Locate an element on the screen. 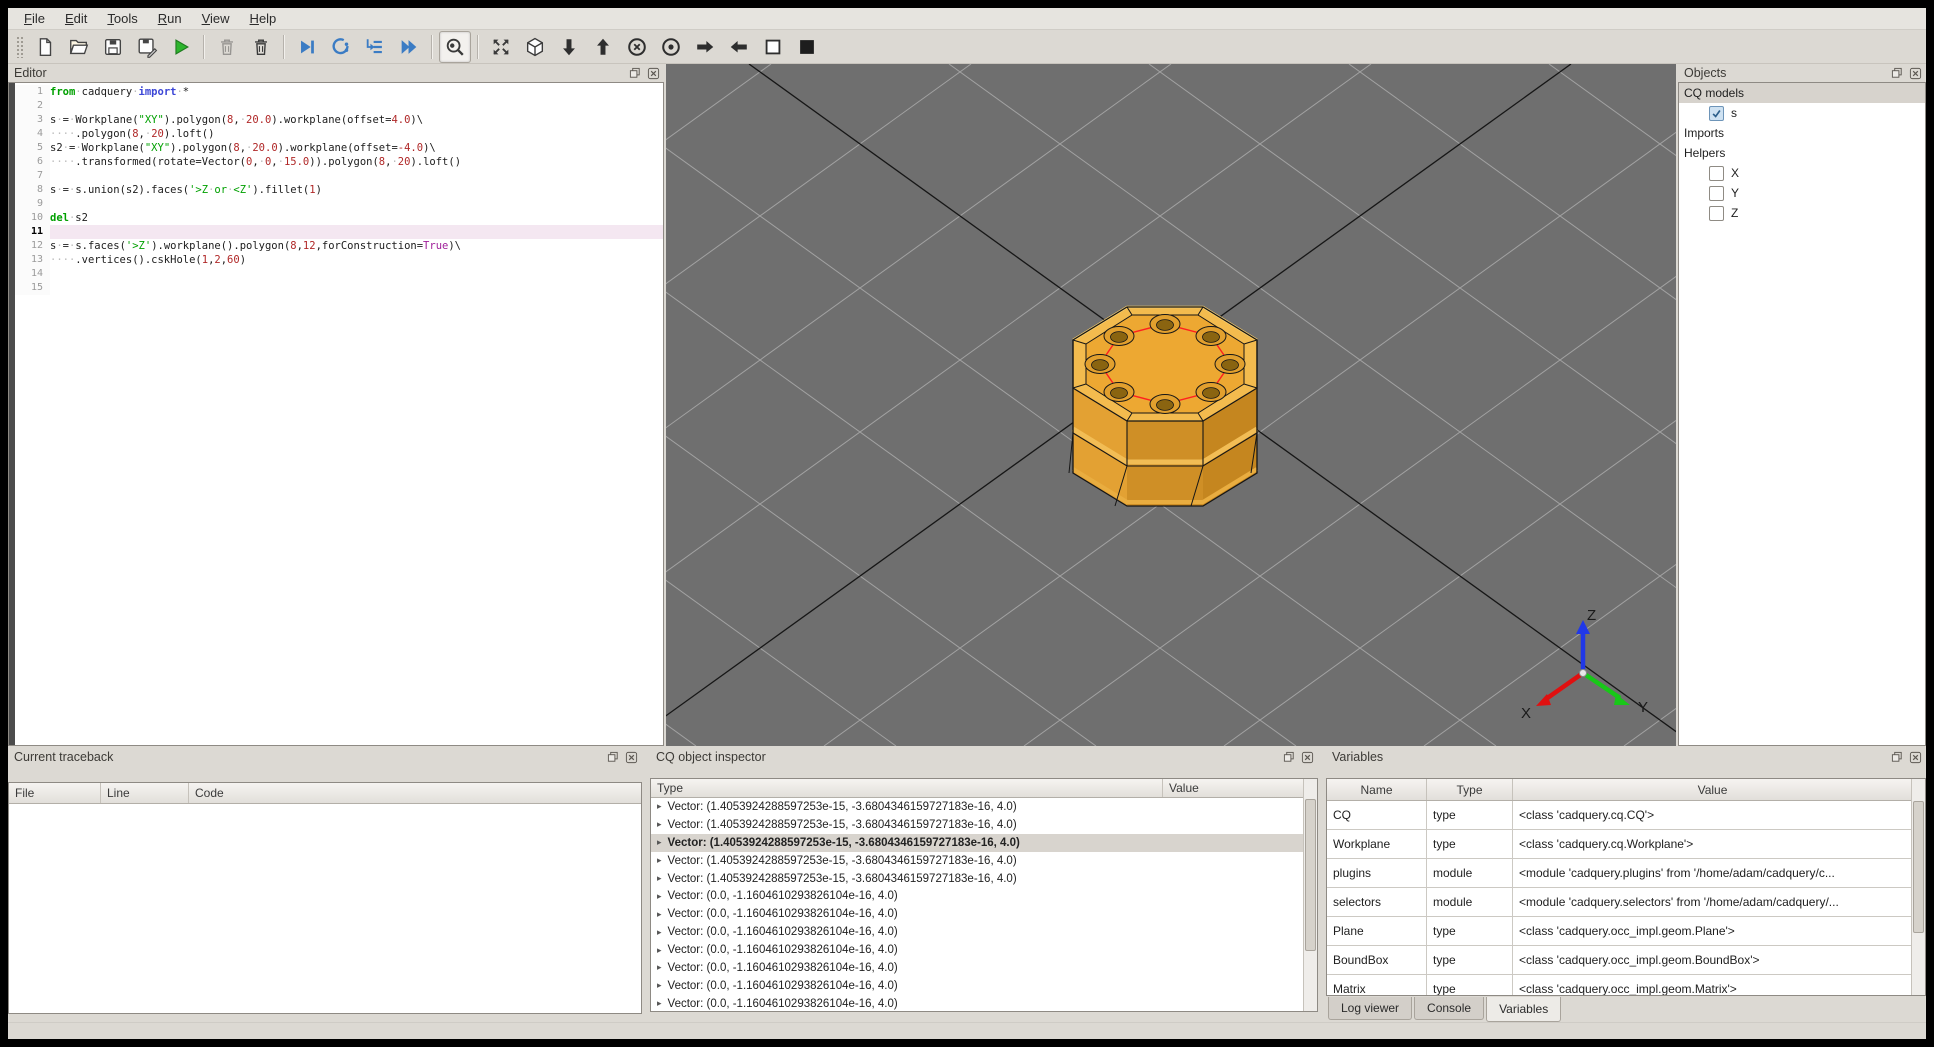  open-script-button is located at coordinates (79, 47).